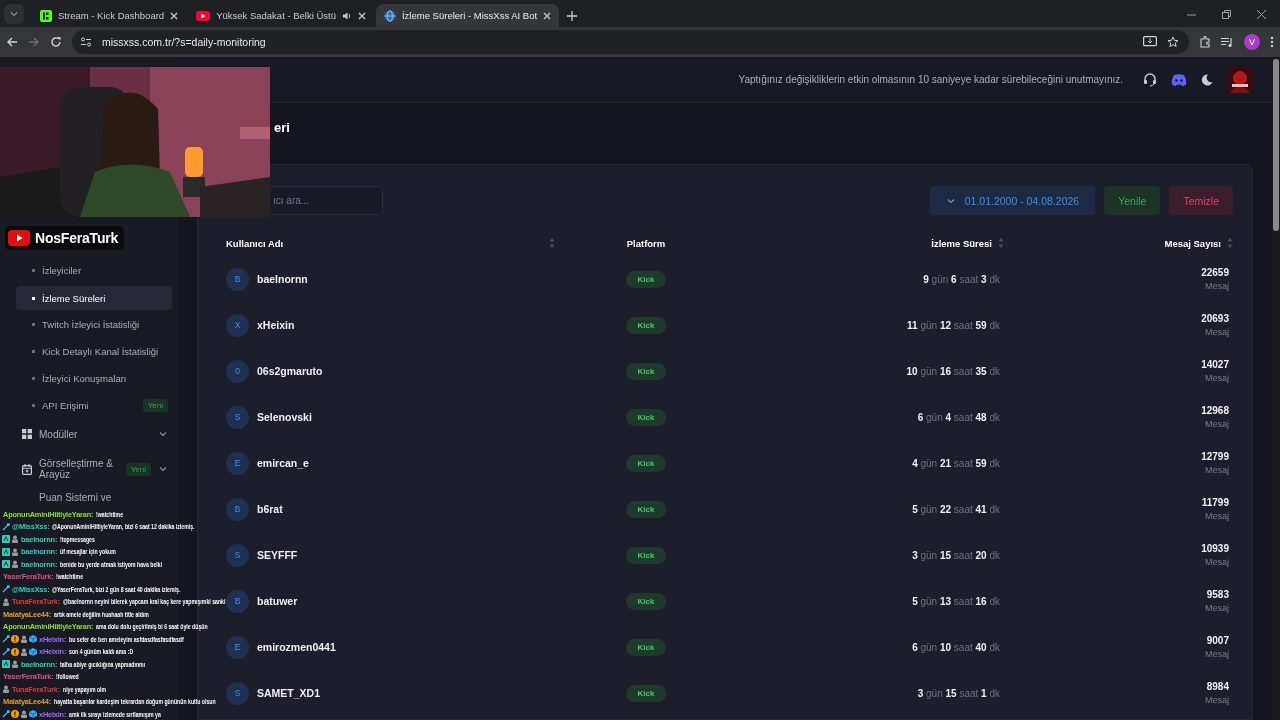  What do you see at coordinates (1217, 594) in the screenshot?
I see `message-count: 9583` at bounding box center [1217, 594].